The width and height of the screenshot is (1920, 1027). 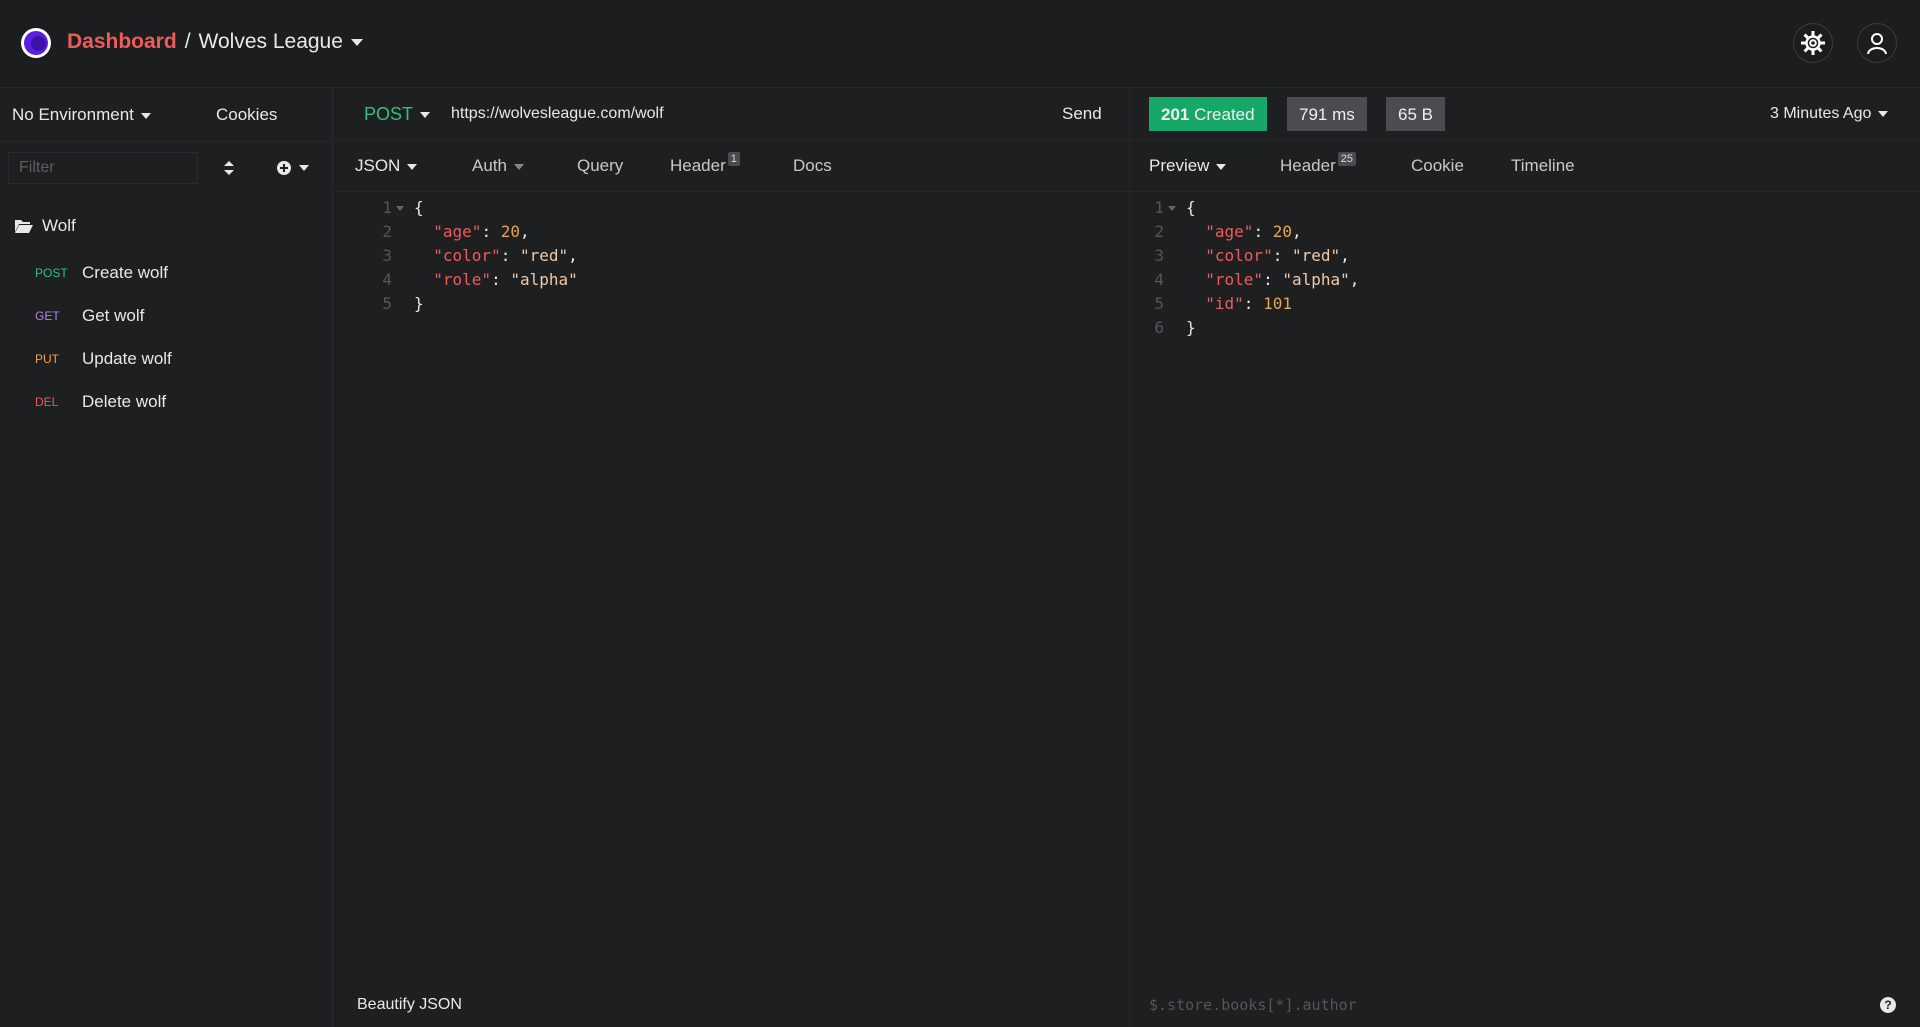 What do you see at coordinates (166, 115) in the screenshot?
I see `environment-row: No Environment Cookies` at bounding box center [166, 115].